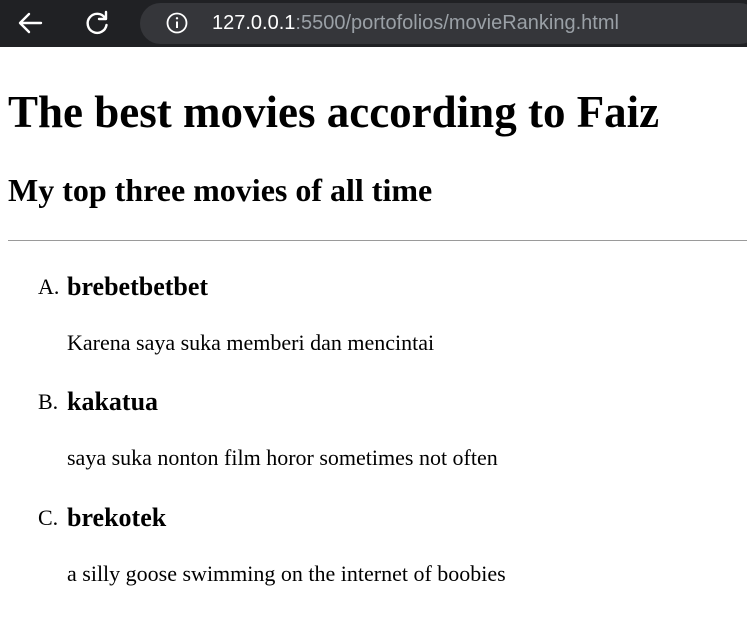  Describe the element at coordinates (49, 286) in the screenshot. I see `list-marker: A.` at that location.